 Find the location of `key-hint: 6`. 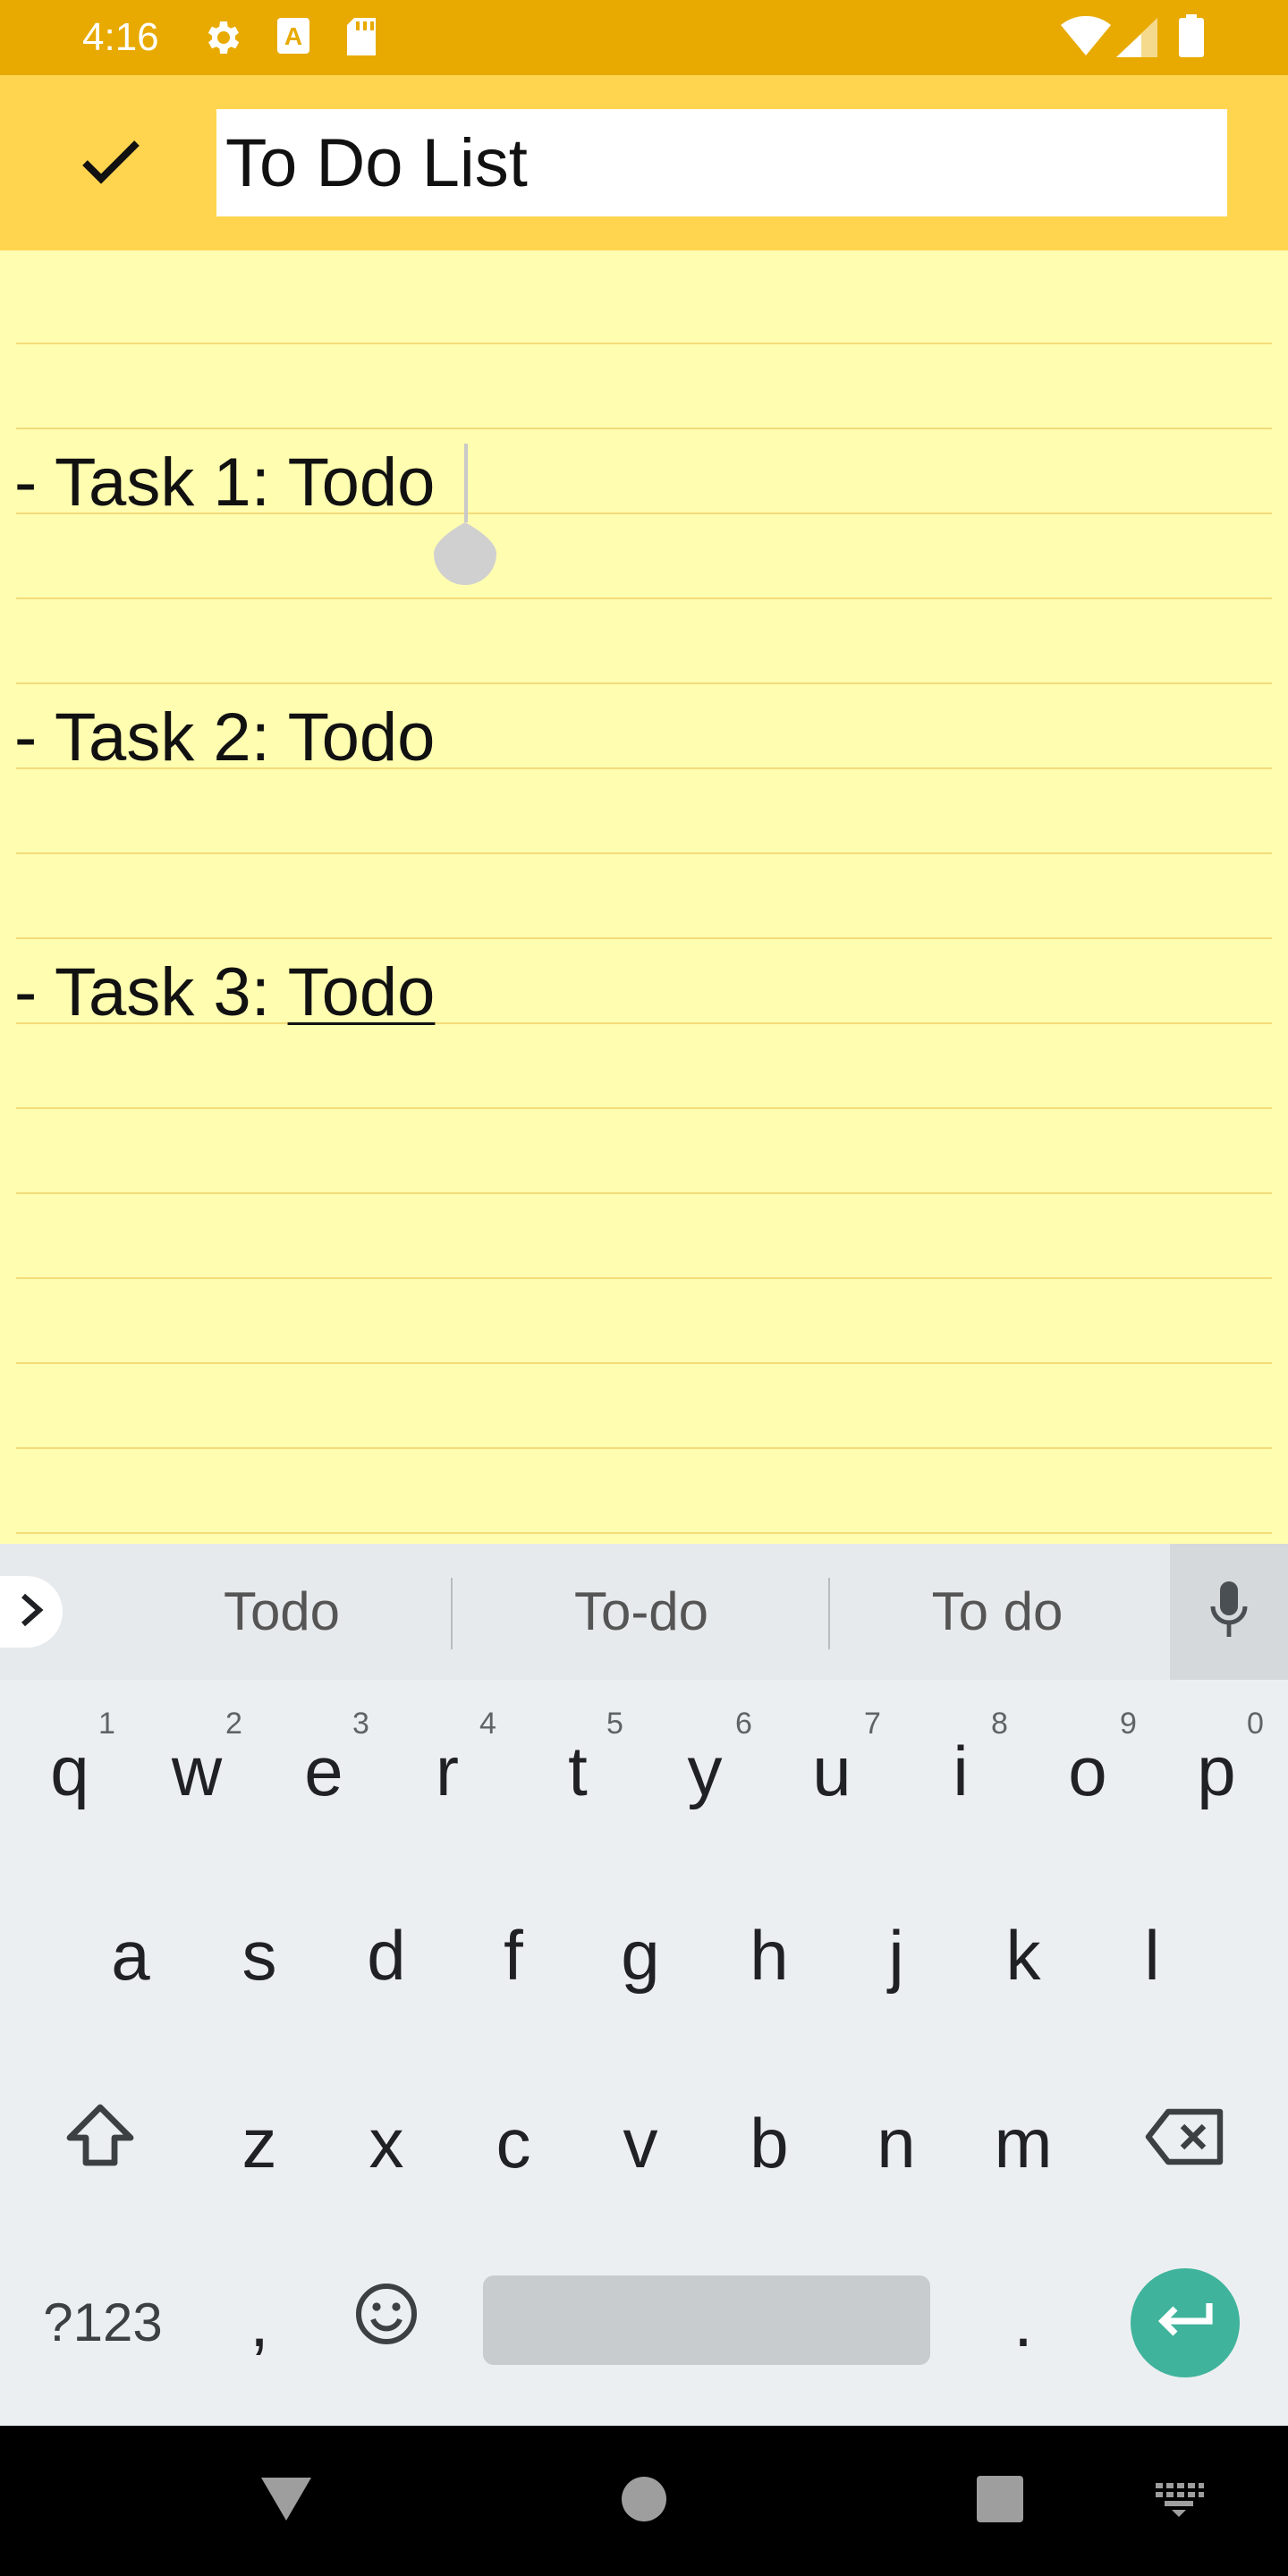

key-hint: 6 is located at coordinates (743, 1724).